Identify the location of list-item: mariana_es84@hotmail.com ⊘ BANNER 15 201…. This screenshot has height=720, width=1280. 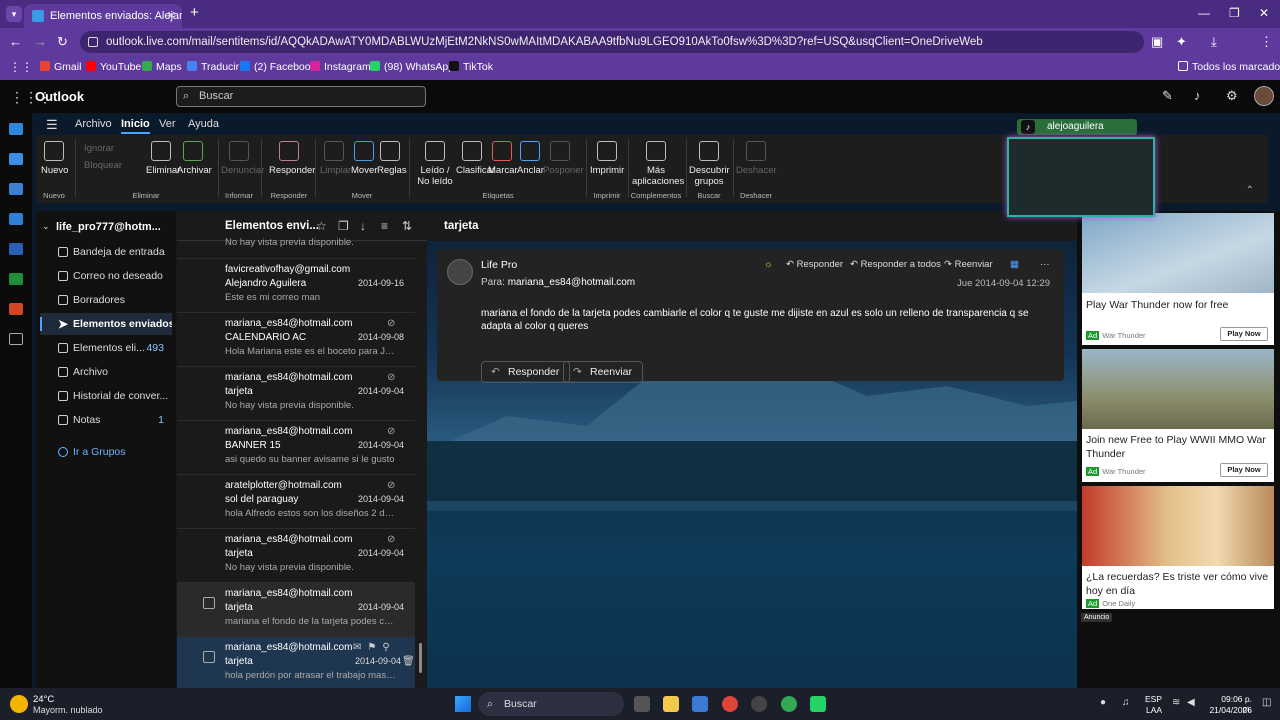
(296, 448).